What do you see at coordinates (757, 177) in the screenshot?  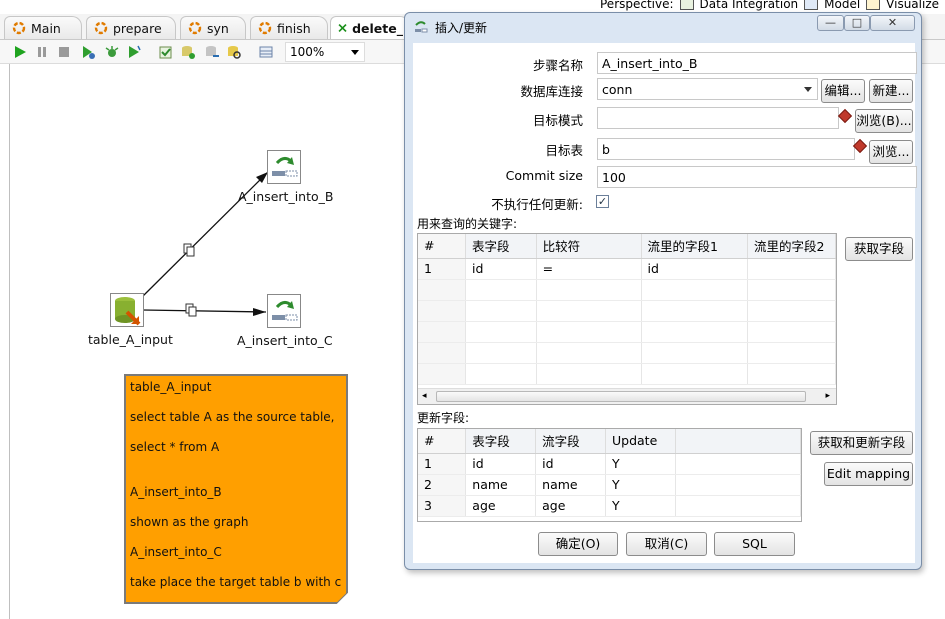 I see `commit-size-field: 100` at bounding box center [757, 177].